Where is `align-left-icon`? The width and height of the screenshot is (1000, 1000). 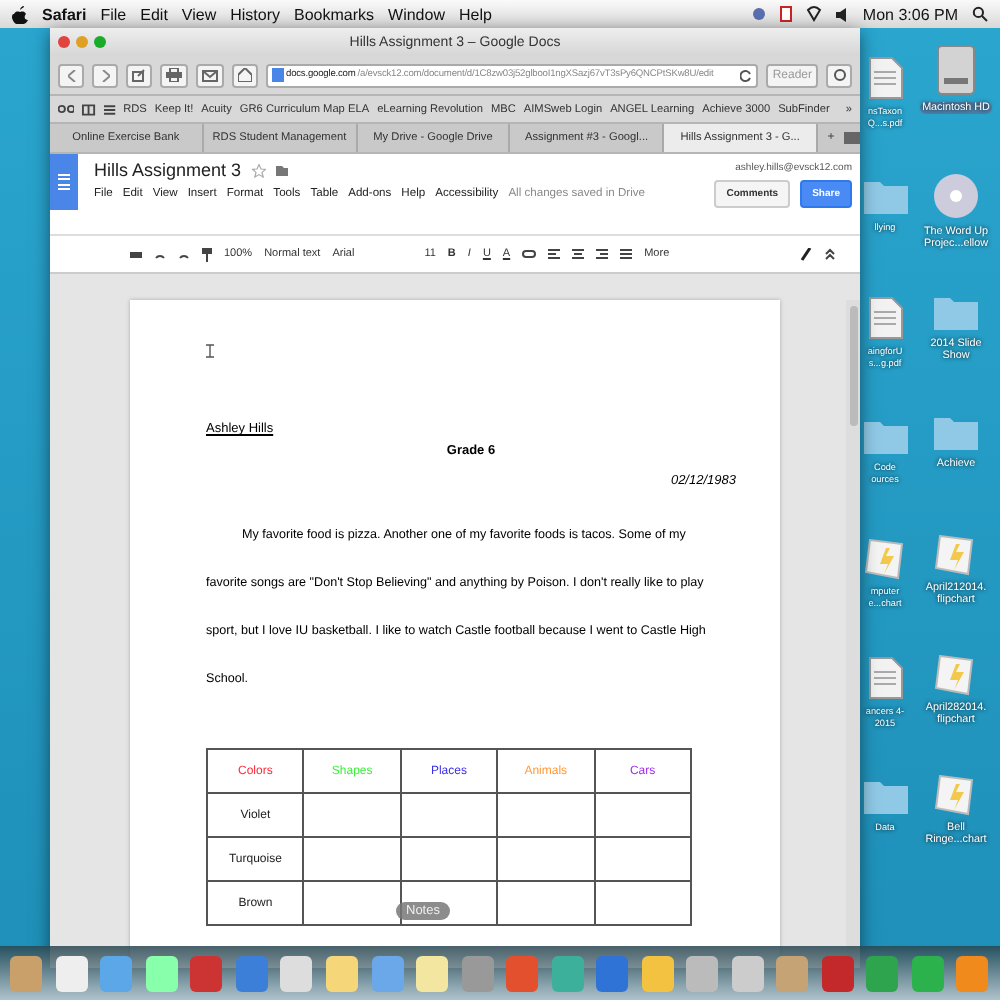
align-left-icon is located at coordinates (554, 254).